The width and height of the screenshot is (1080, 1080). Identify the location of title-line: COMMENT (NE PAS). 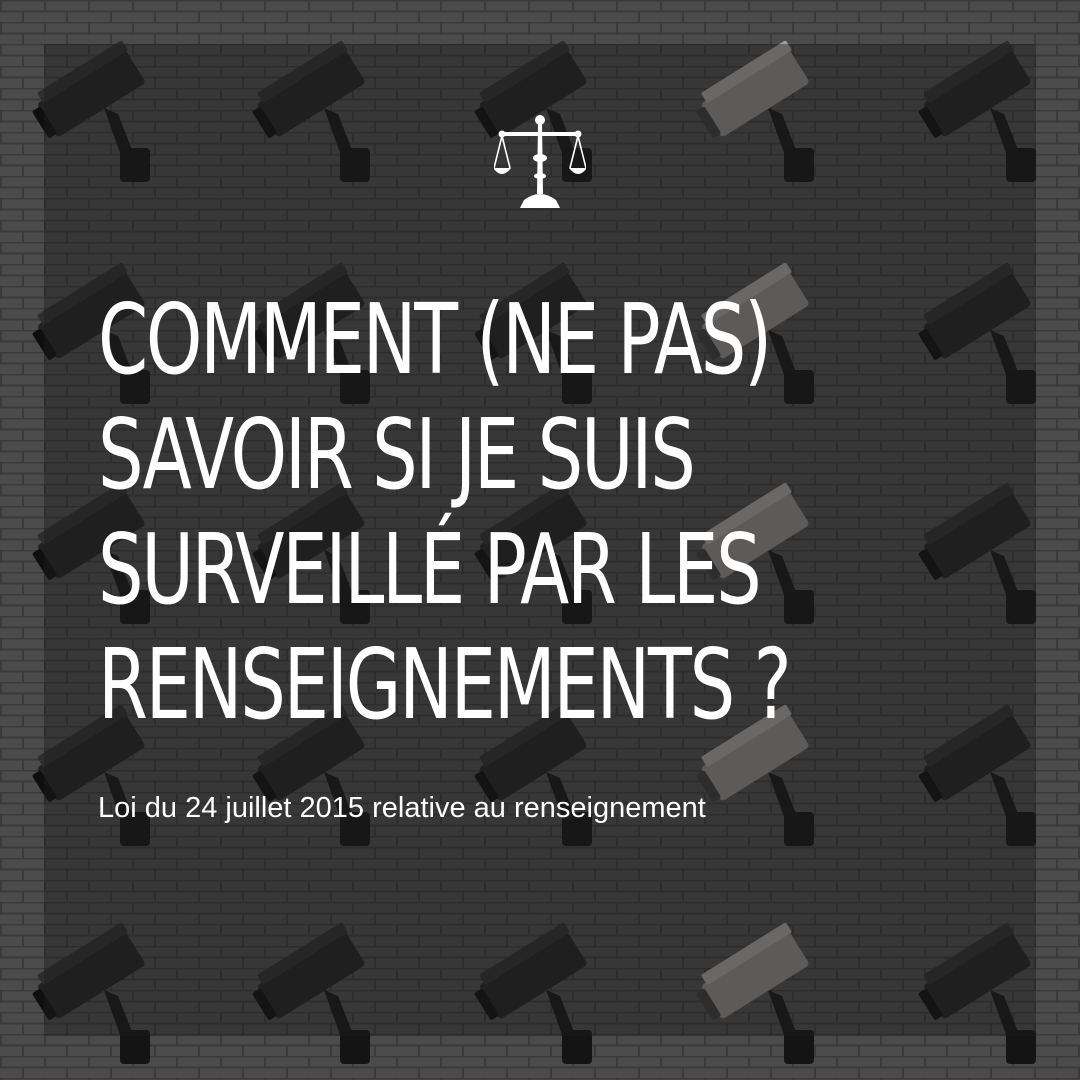
(435, 339).